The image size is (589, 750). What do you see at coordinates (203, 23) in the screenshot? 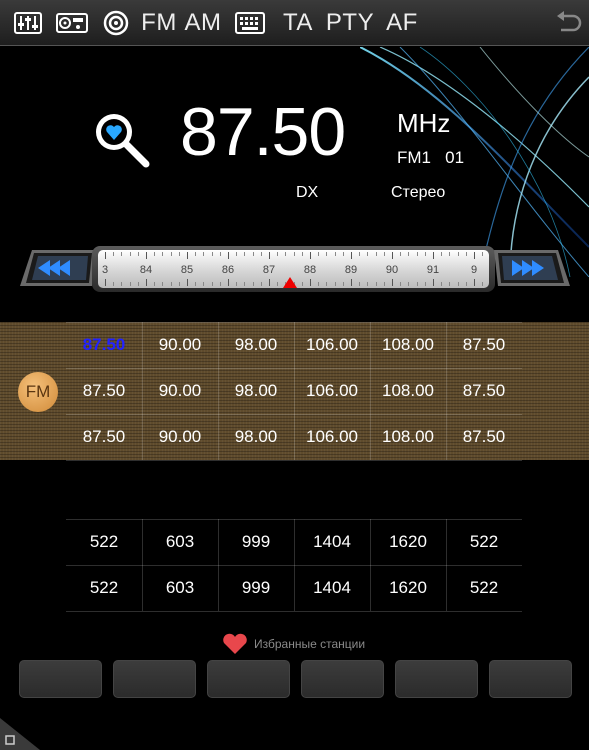
I see `am-band-button: AM` at bounding box center [203, 23].